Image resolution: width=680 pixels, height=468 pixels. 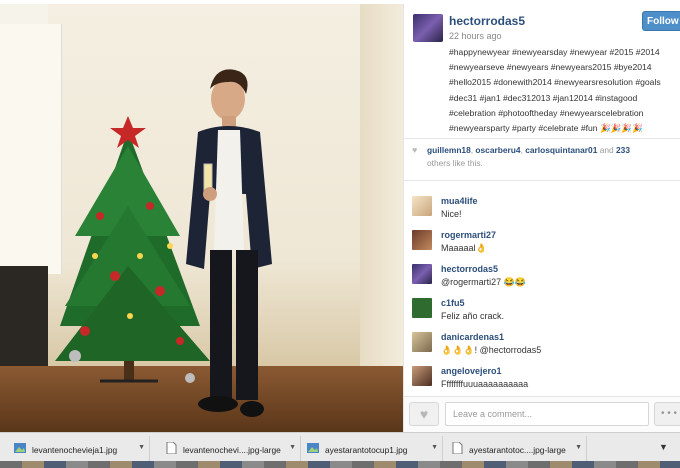 I want to click on more-options-button: • • •, so click(x=667, y=414).